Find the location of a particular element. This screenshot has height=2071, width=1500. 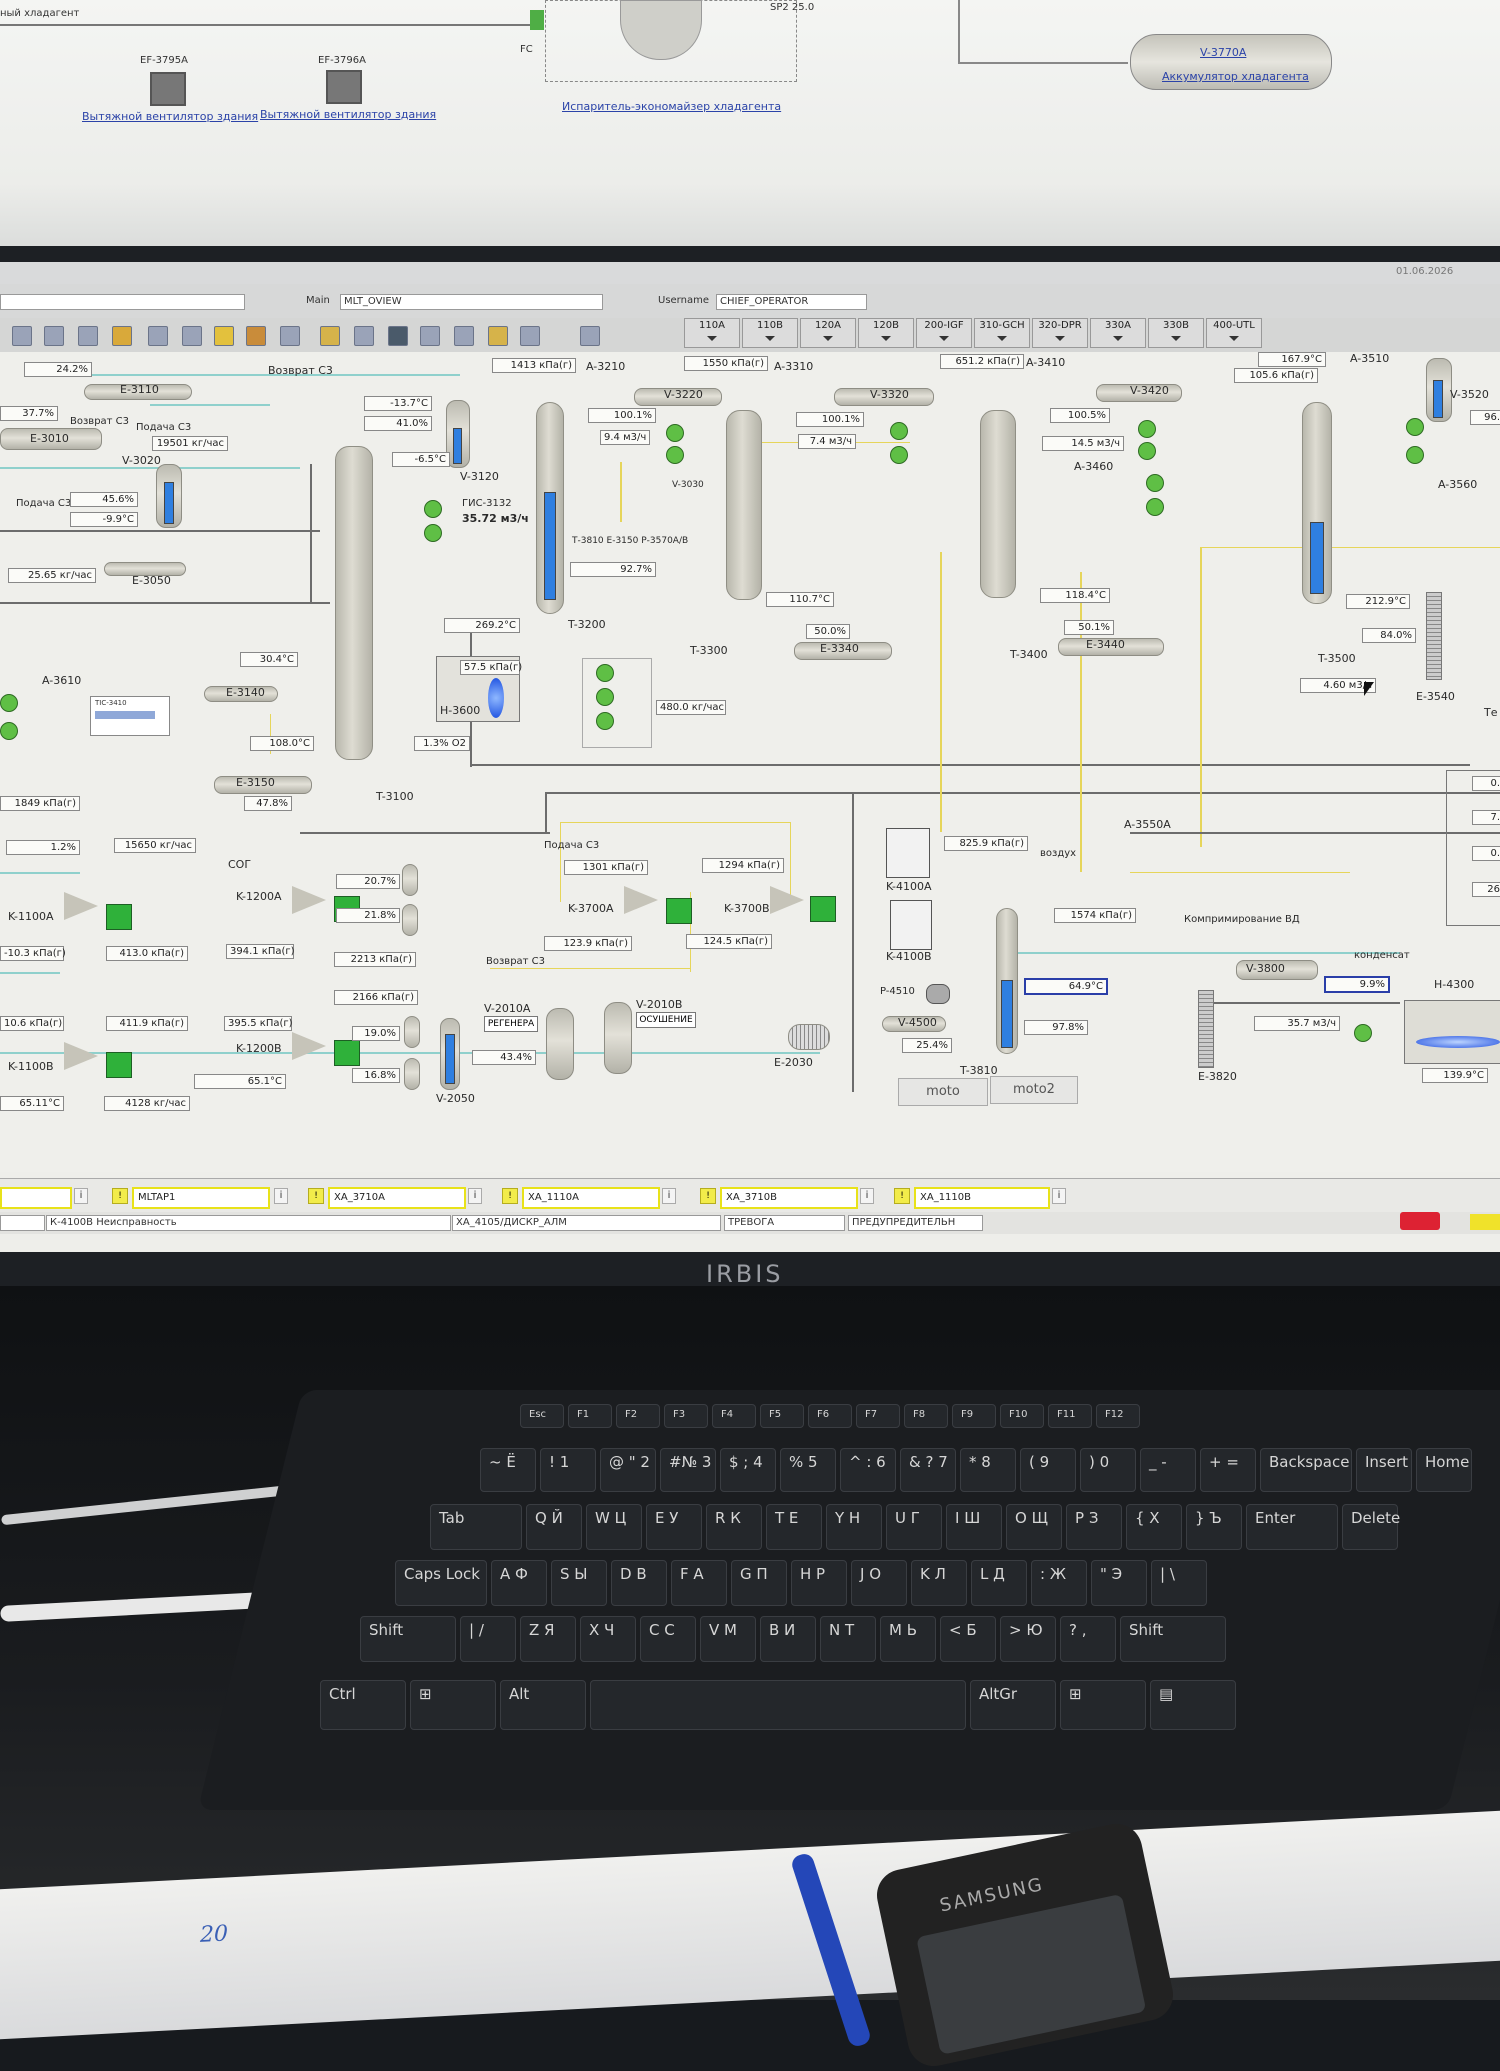

key: N Т is located at coordinates (848, 1639).